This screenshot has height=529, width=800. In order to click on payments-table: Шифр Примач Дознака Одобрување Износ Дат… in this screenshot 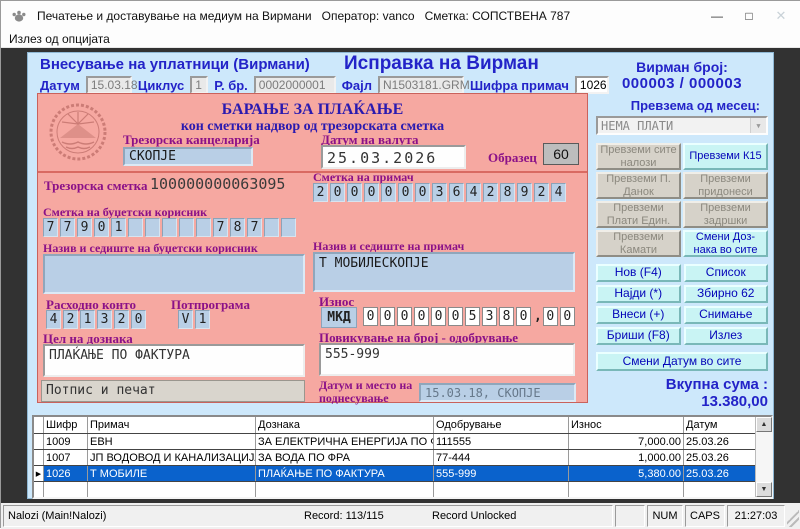, I will do `click(402, 457)`.